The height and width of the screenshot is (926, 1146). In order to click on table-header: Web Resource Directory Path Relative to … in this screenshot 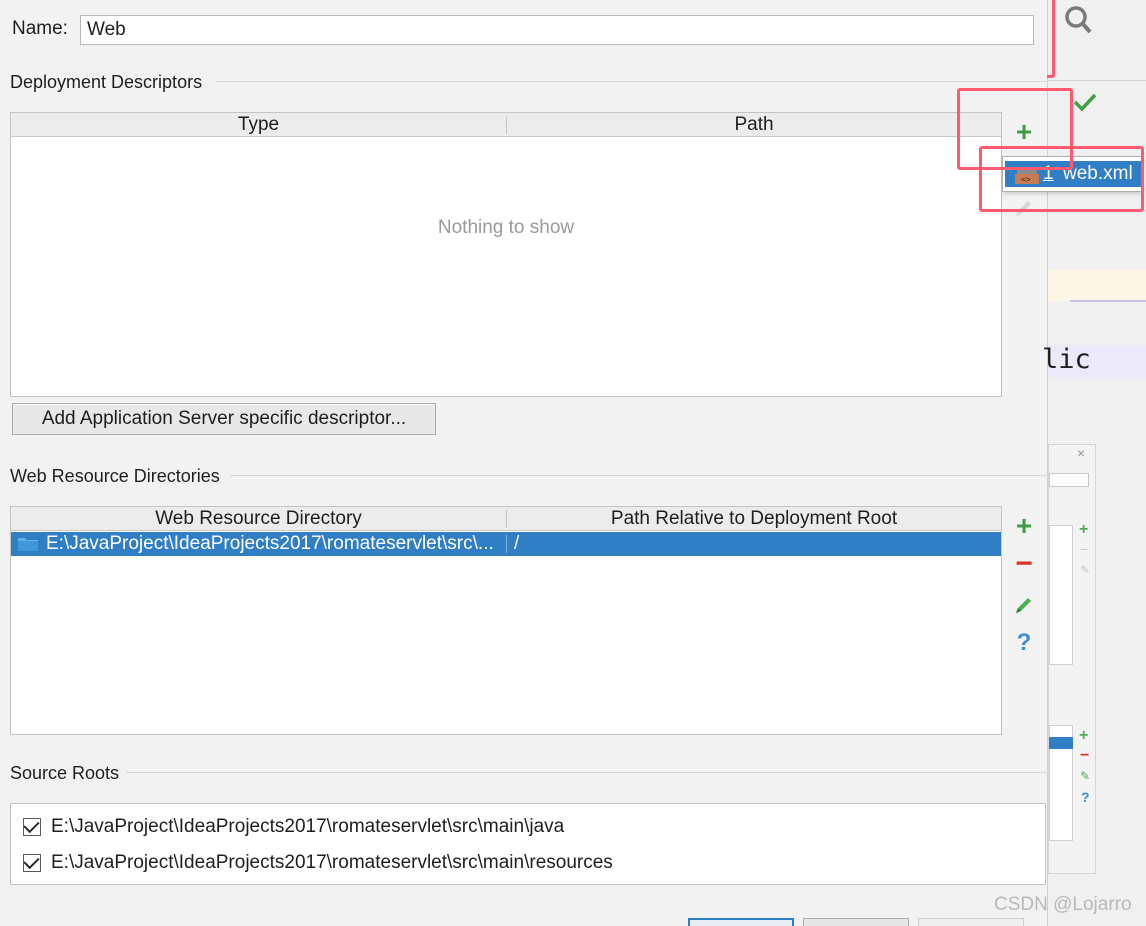, I will do `click(506, 519)`.